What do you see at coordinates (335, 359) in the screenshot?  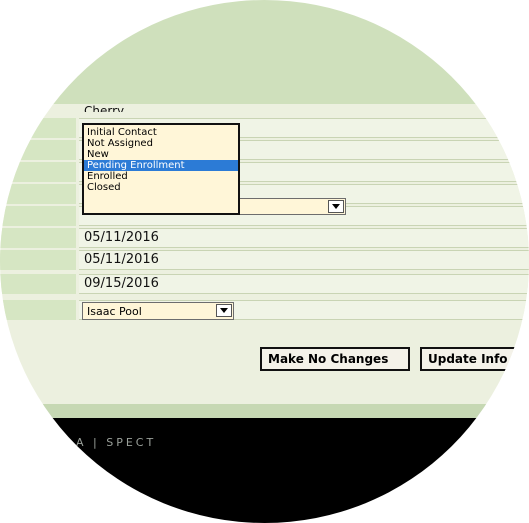 I see `make-no-changes-button: Make No Changes` at bounding box center [335, 359].